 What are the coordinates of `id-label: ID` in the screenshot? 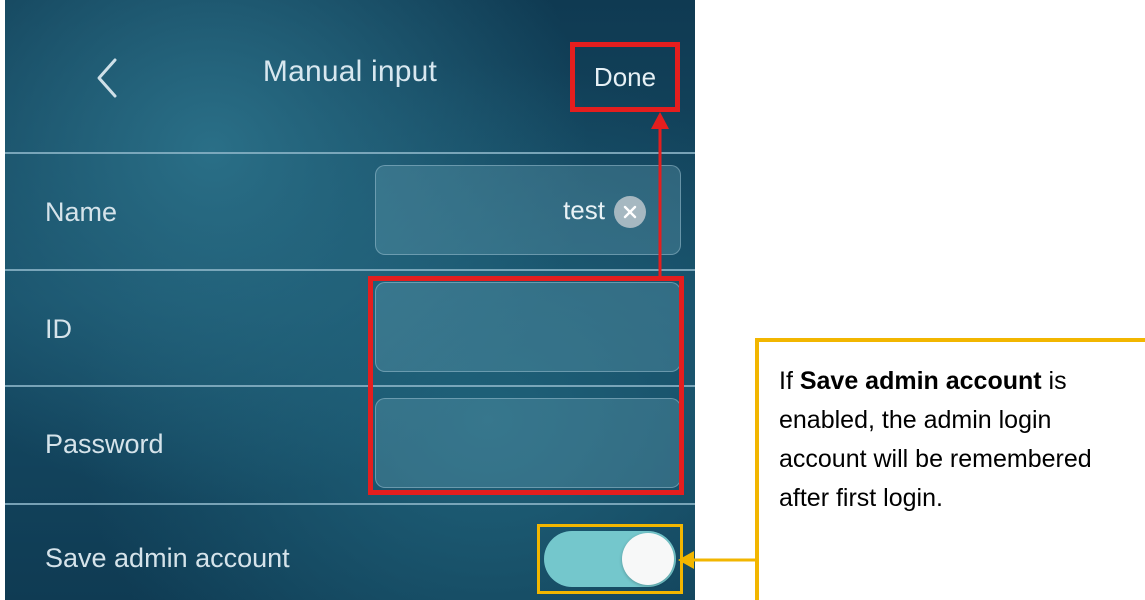 It's located at (58, 329).